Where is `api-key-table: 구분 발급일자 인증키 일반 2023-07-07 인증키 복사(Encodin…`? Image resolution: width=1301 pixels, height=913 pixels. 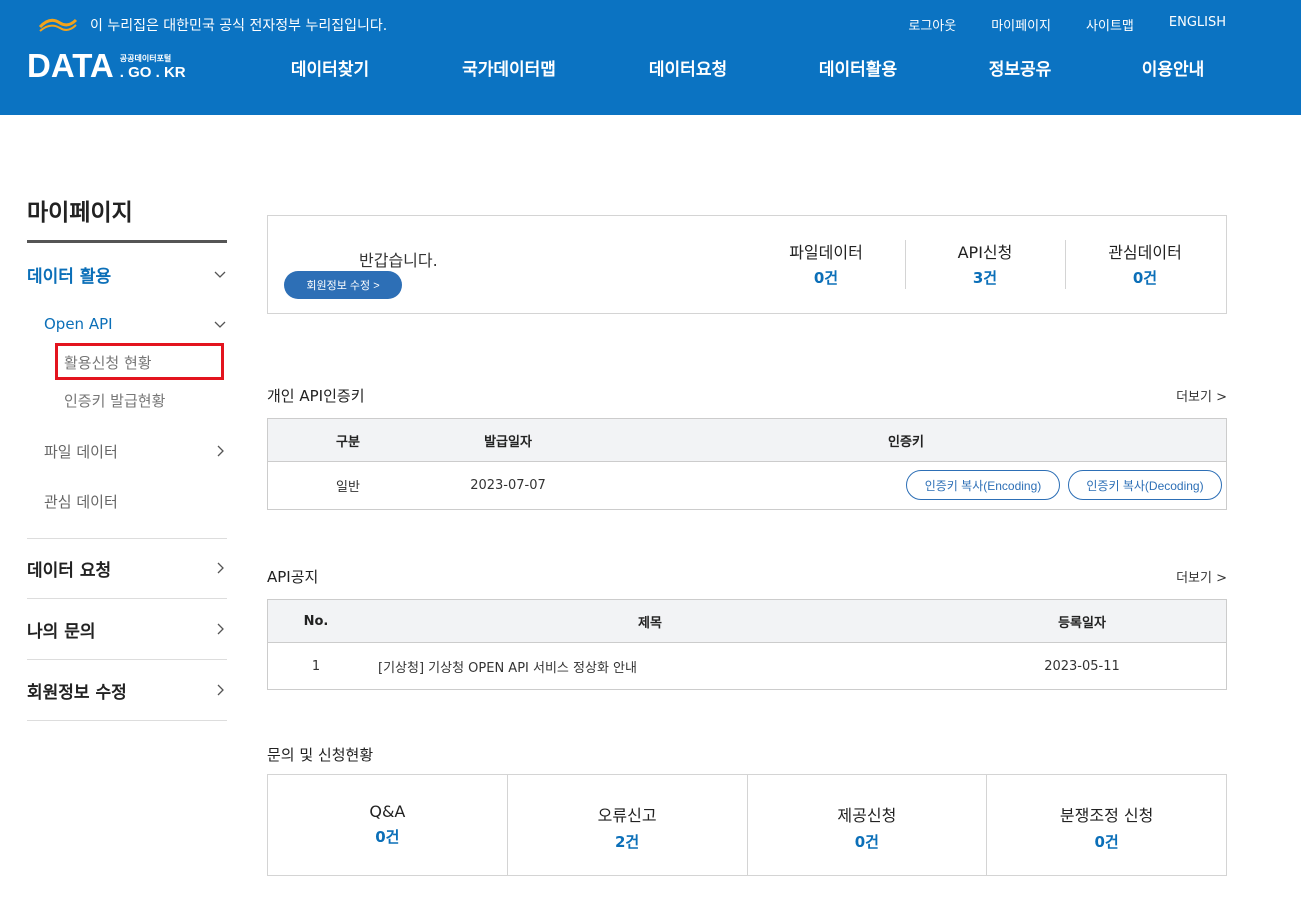 api-key-table: 구분 발급일자 인증키 일반 2023-07-07 인증키 복사(Encodin… is located at coordinates (747, 464).